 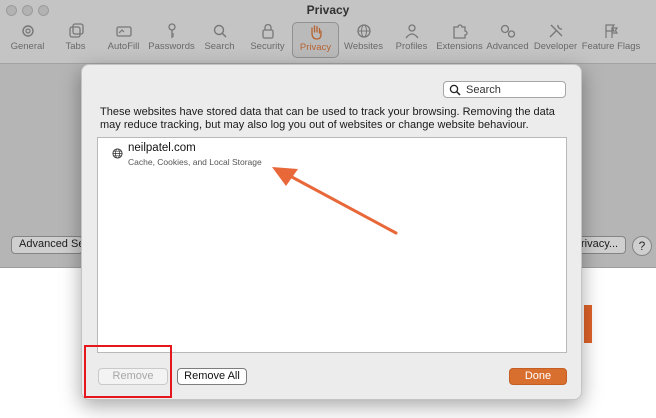 I want to click on tab-extensions: Extensions, so click(x=459, y=40).